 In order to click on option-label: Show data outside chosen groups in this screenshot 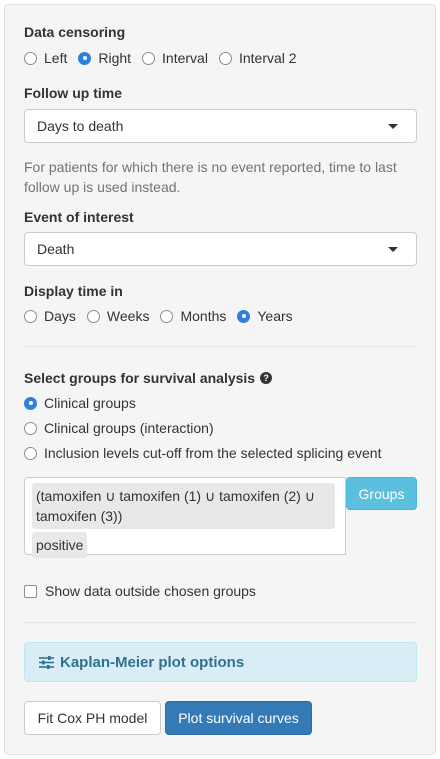, I will do `click(150, 591)`.